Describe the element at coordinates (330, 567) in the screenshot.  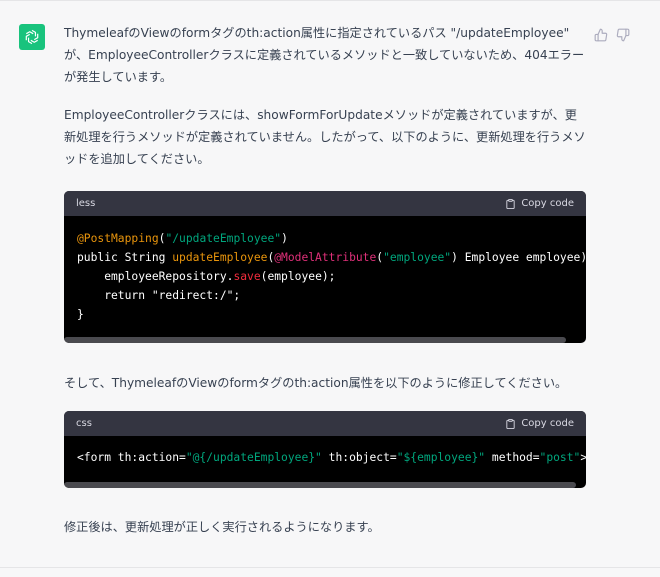
I see `divider-bottom` at that location.